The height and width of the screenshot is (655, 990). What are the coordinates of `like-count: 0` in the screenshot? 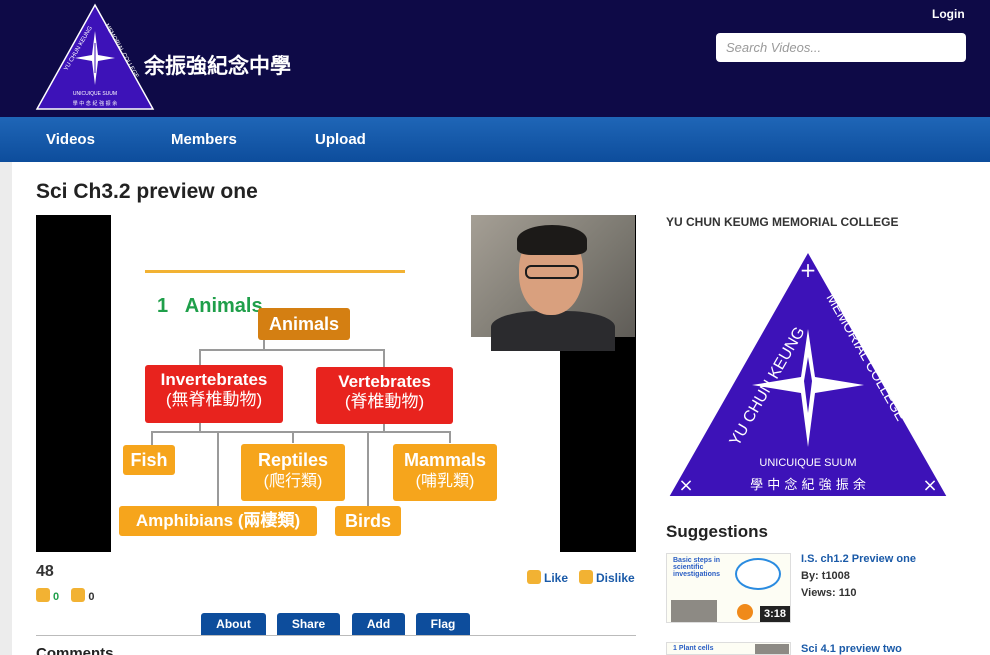 It's located at (56, 597).